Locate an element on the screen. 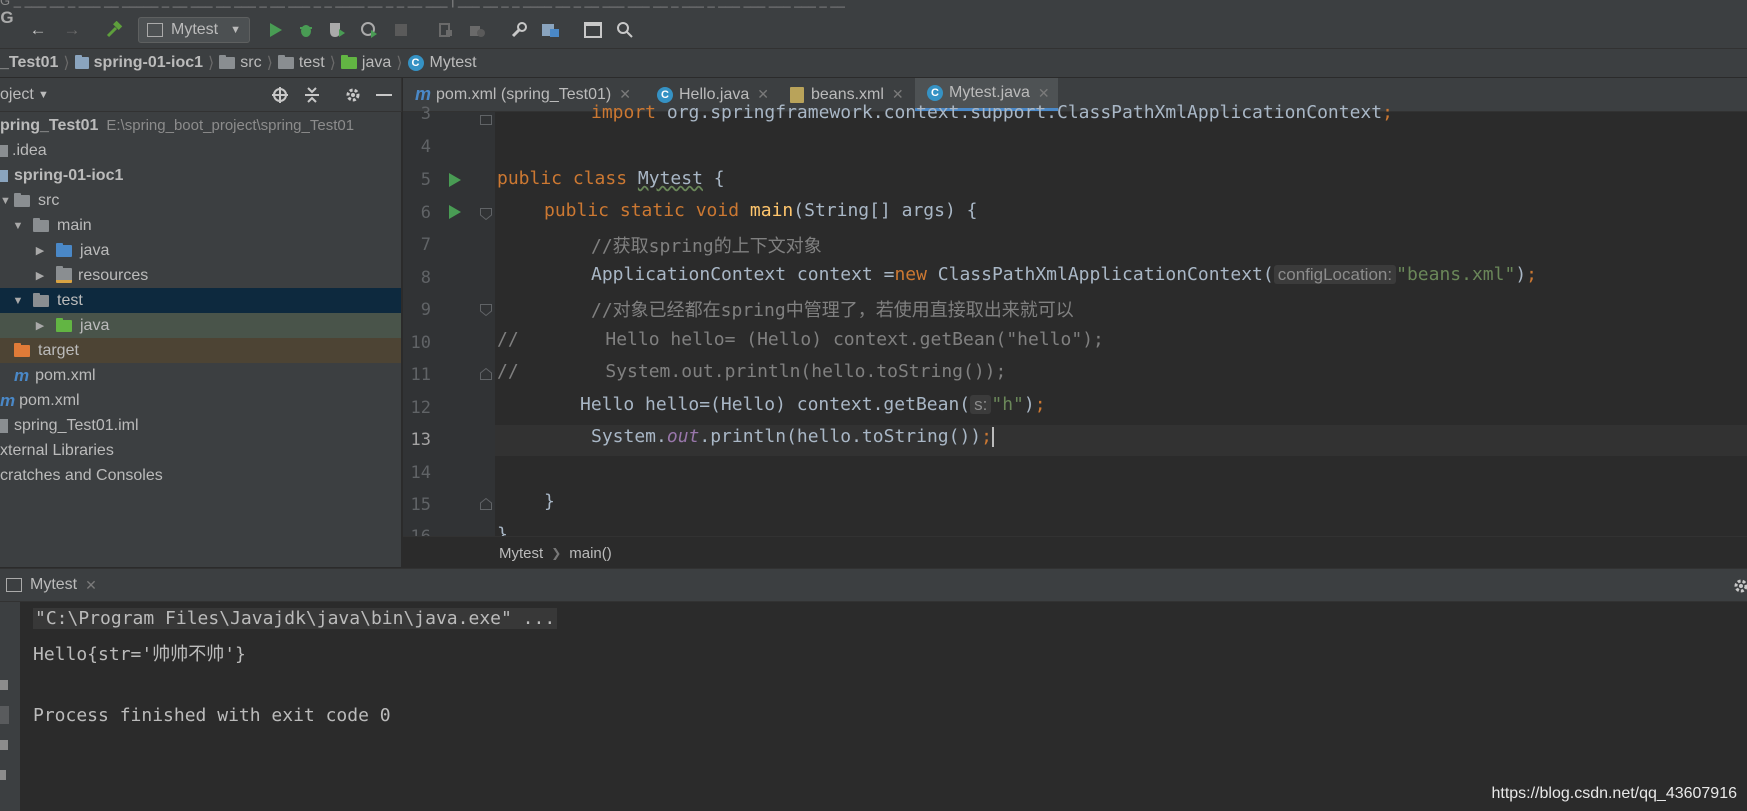 The image size is (1747, 811). collapse-all-icon is located at coordinates (312, 97).